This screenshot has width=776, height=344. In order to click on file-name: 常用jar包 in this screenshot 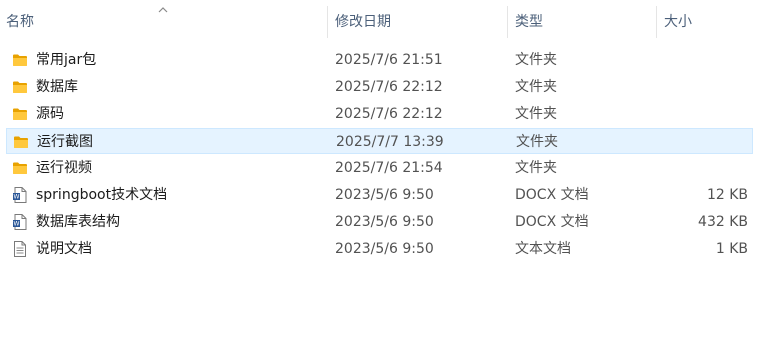, I will do `click(66, 60)`.